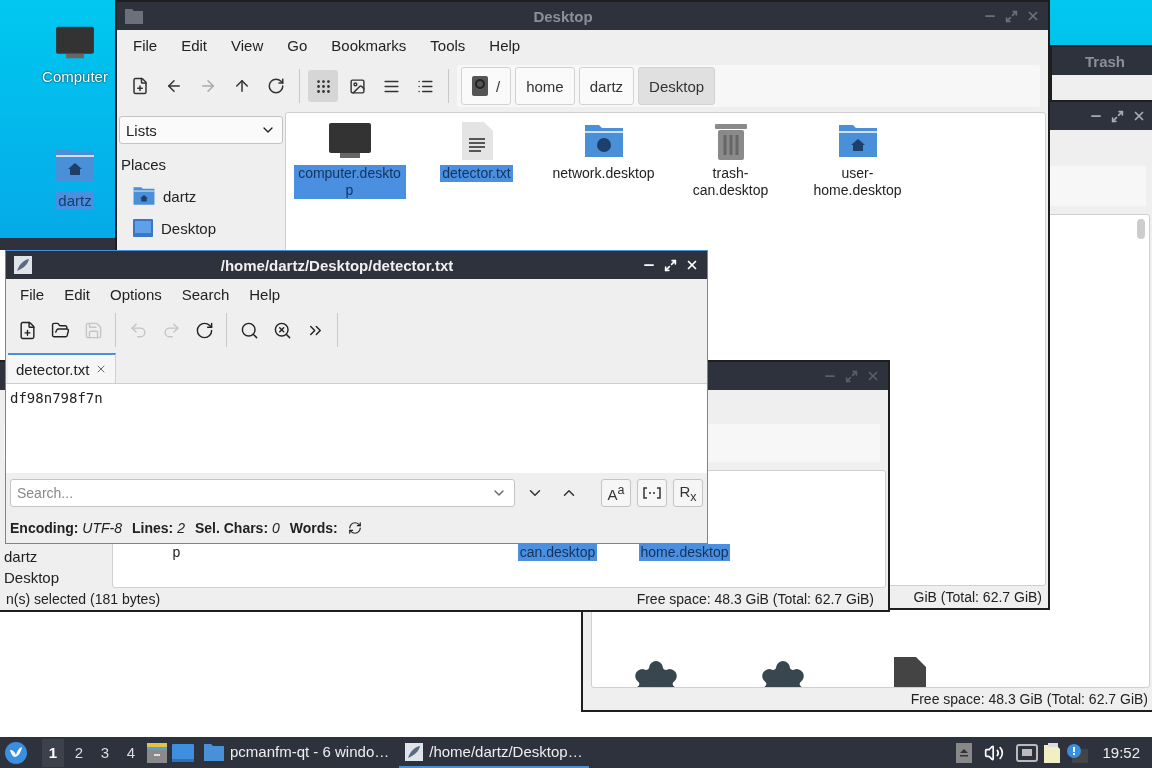 The image size is (1152, 768). What do you see at coordinates (1141, 229) in the screenshot?
I see `scrollbar-thumb` at bounding box center [1141, 229].